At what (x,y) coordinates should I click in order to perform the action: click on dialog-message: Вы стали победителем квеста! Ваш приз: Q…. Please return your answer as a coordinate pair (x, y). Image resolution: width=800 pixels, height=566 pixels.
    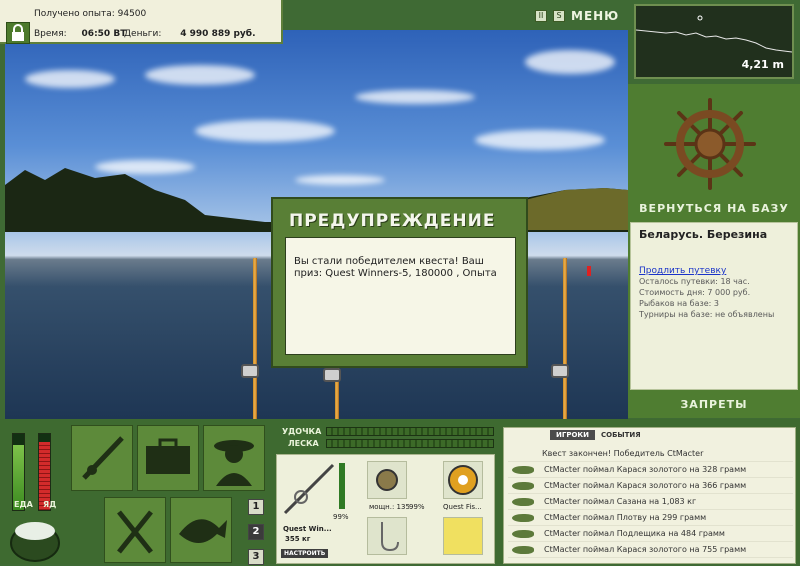
    Looking at the image, I should click on (400, 296).